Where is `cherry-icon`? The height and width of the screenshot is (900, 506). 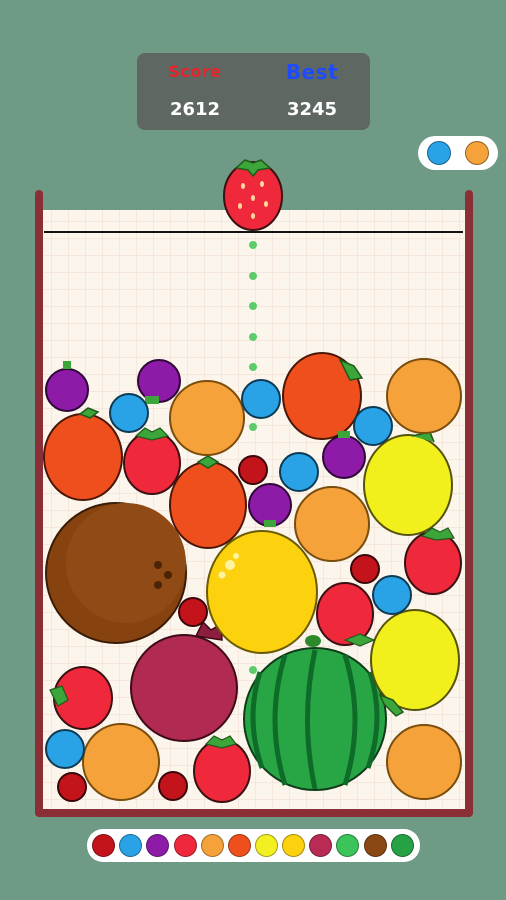
cherry-icon is located at coordinates (103, 845).